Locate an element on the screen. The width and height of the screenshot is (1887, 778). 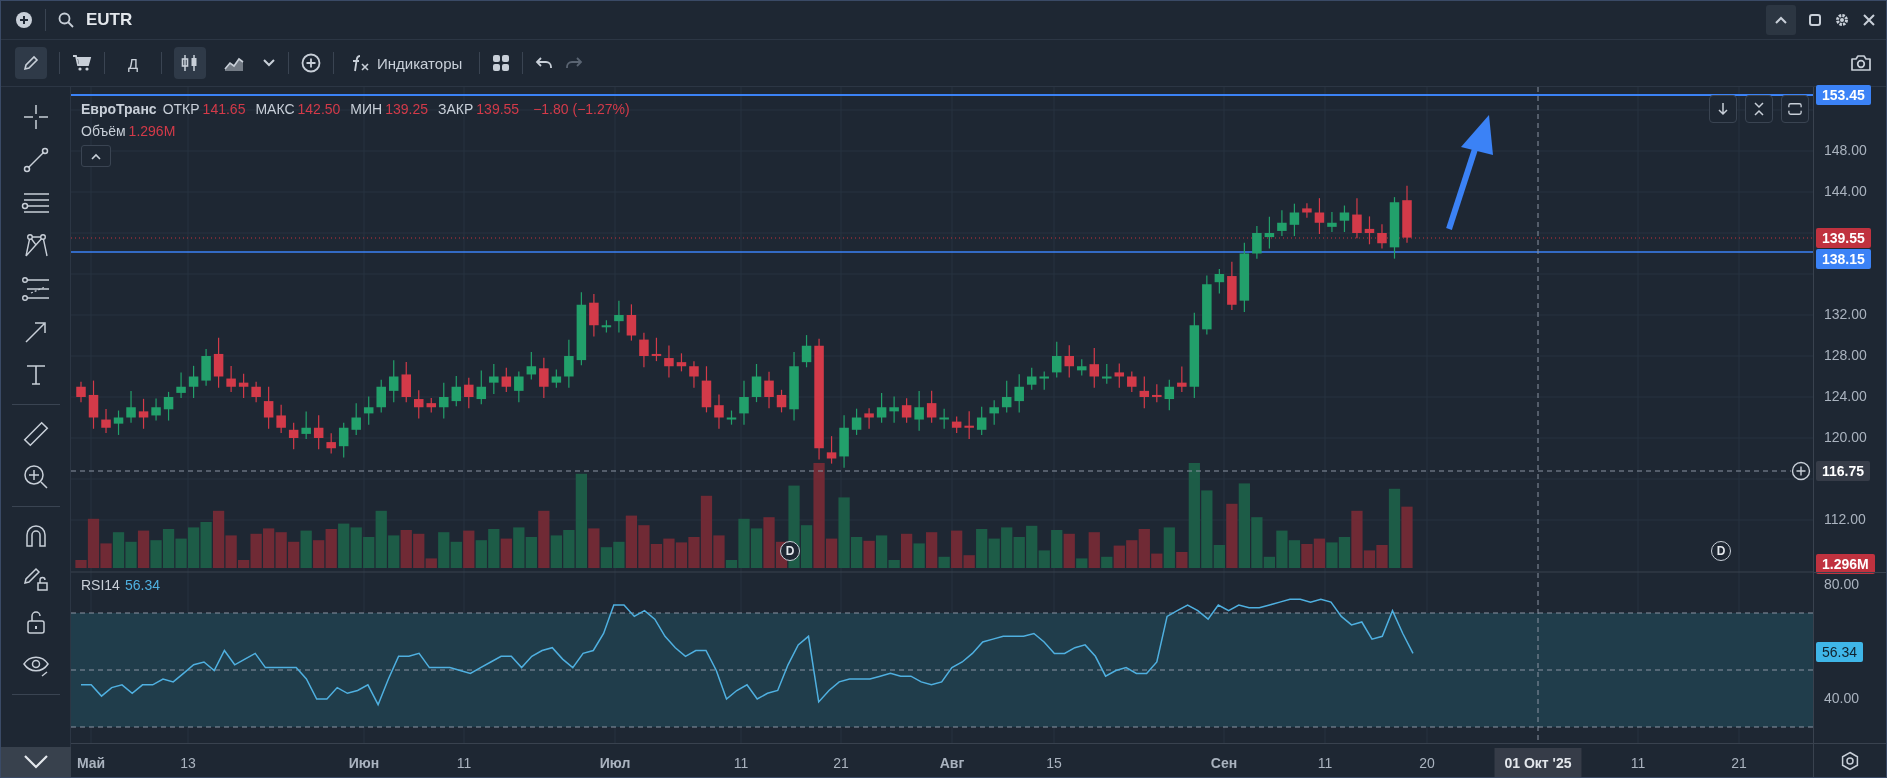
ohlc-label: ОТКР is located at coordinates (181, 109).